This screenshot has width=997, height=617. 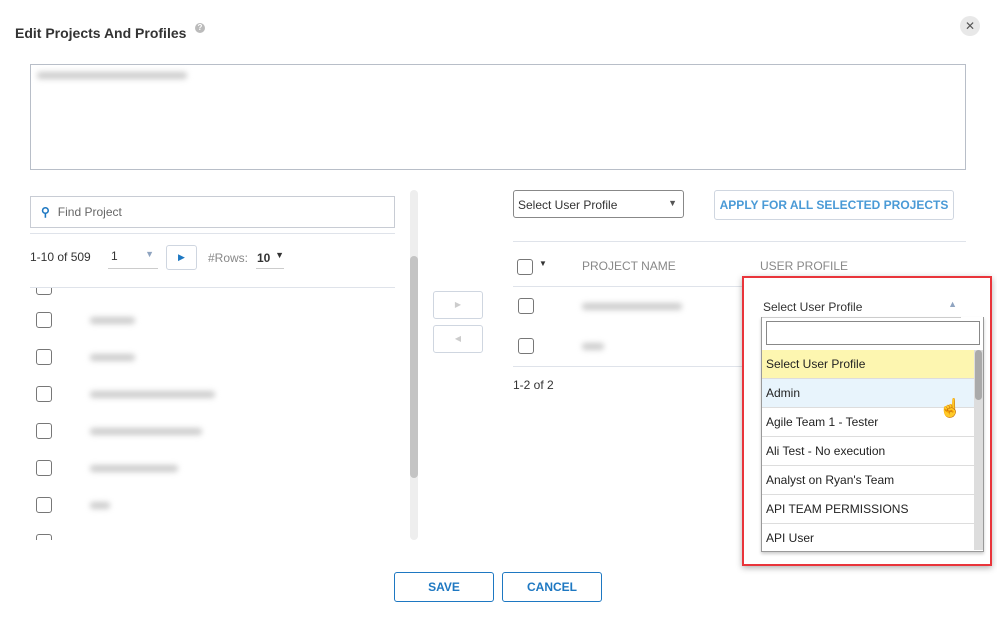 What do you see at coordinates (200, 28) in the screenshot?
I see `question-circle-icon: ?` at bounding box center [200, 28].